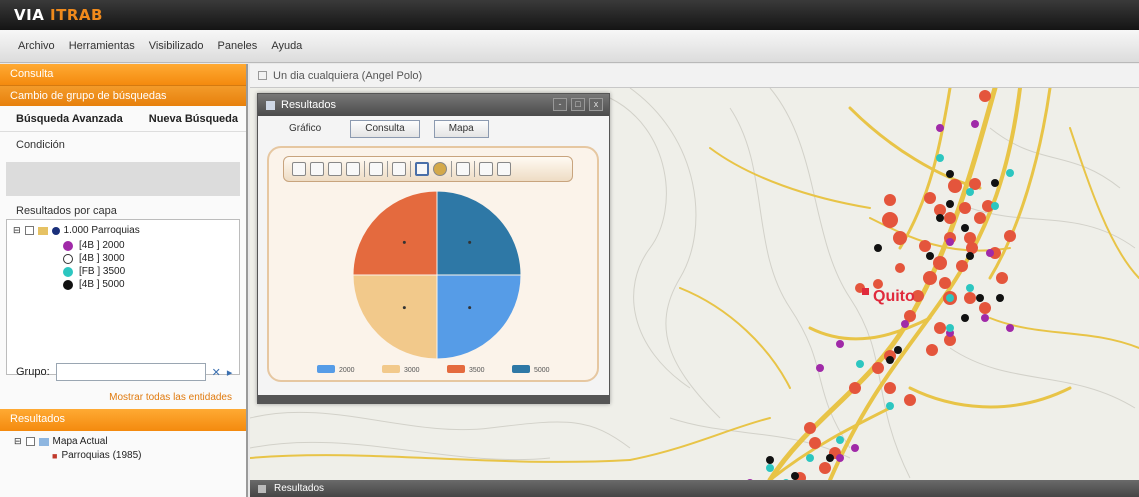 The height and width of the screenshot is (497, 1139). What do you see at coordinates (694, 488) in the screenshot?
I see `bottom-results-bar: Resultados` at bounding box center [694, 488].